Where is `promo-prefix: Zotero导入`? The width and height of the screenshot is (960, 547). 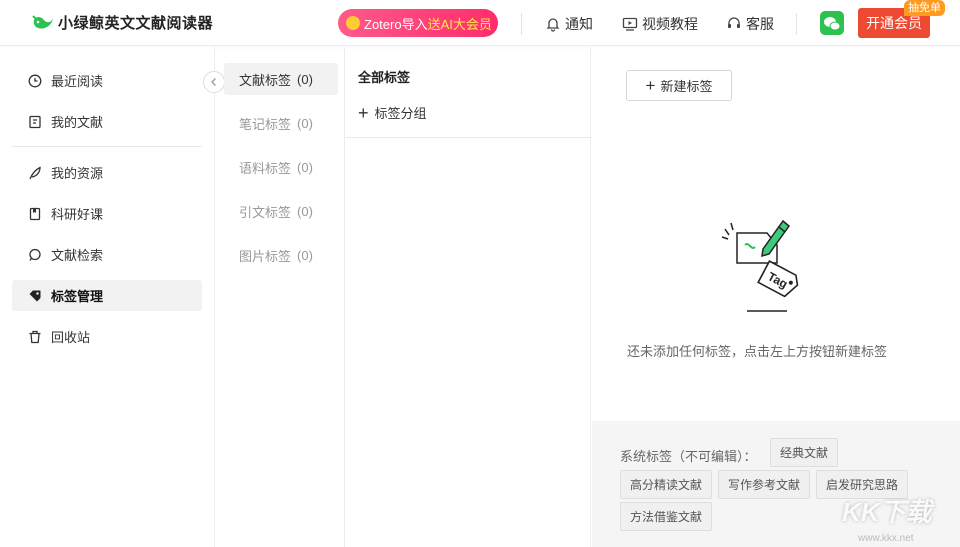 promo-prefix: Zotero导入 is located at coordinates (396, 24).